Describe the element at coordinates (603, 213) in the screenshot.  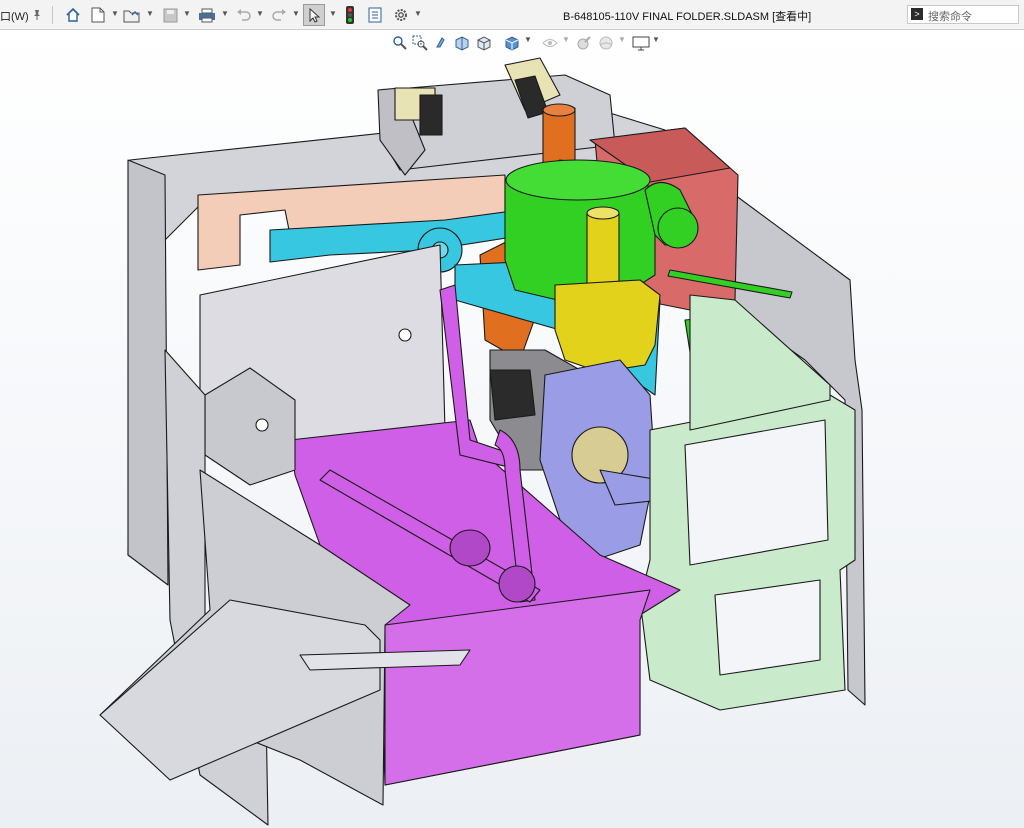
I see `yellow-cylinder-top` at that location.